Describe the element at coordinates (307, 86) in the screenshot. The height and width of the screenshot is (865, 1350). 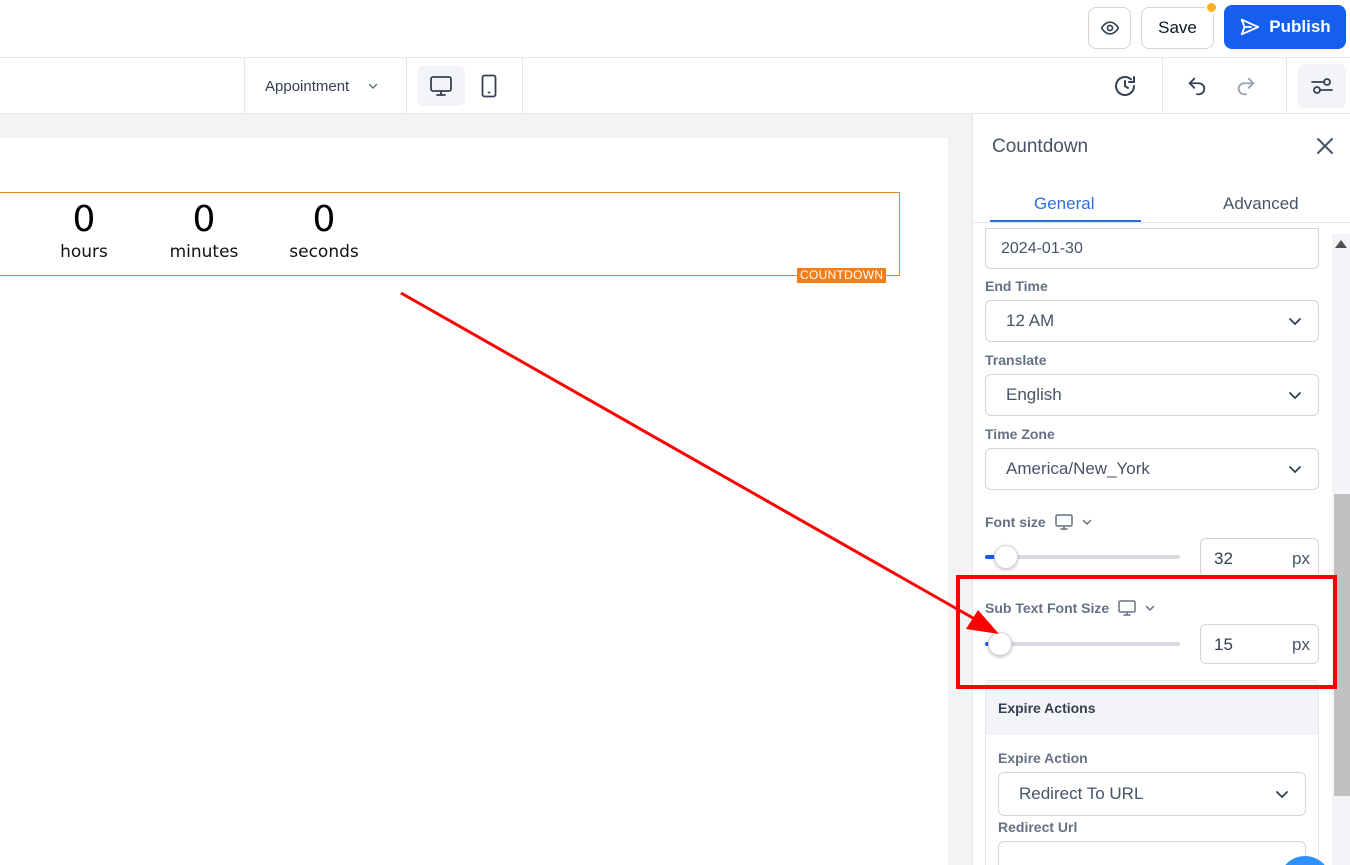
I see `page-select-value: Appointment` at that location.